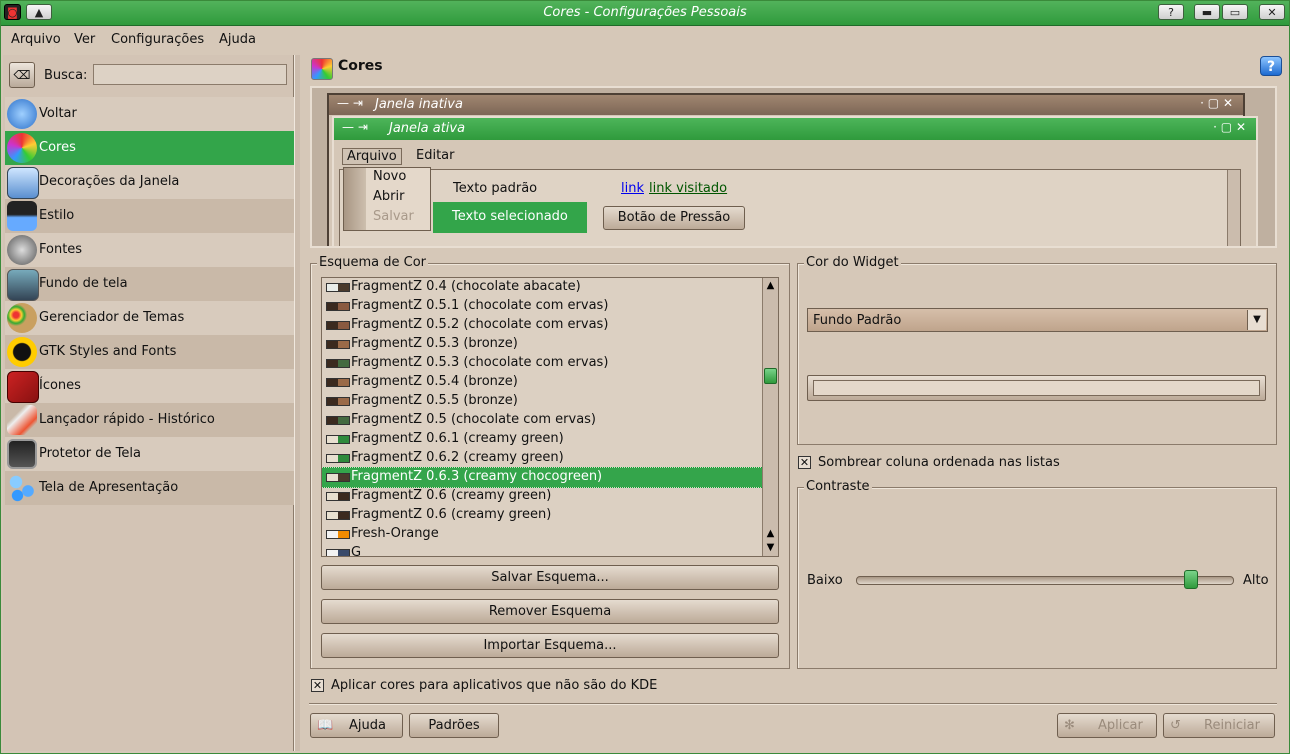  I want to click on palette-icon, so click(22, 318).